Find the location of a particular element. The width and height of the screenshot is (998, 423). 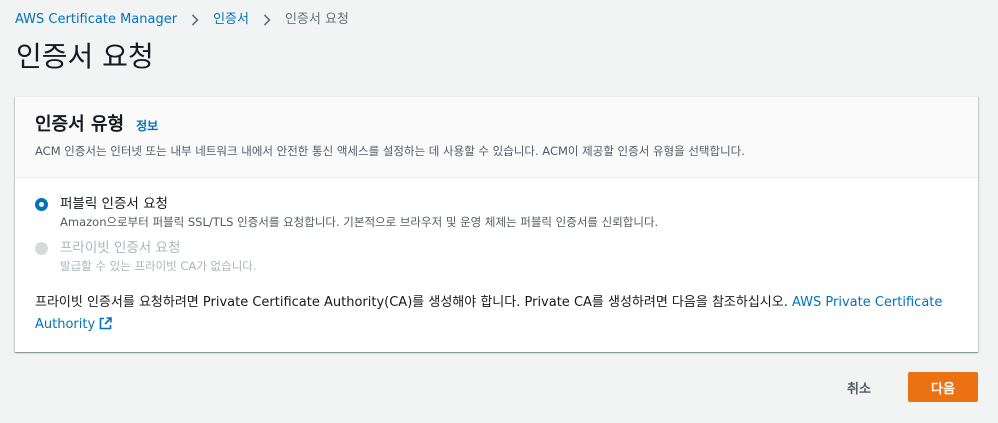

breadcrumb-item-current: 인증서 요청 is located at coordinates (316, 19).